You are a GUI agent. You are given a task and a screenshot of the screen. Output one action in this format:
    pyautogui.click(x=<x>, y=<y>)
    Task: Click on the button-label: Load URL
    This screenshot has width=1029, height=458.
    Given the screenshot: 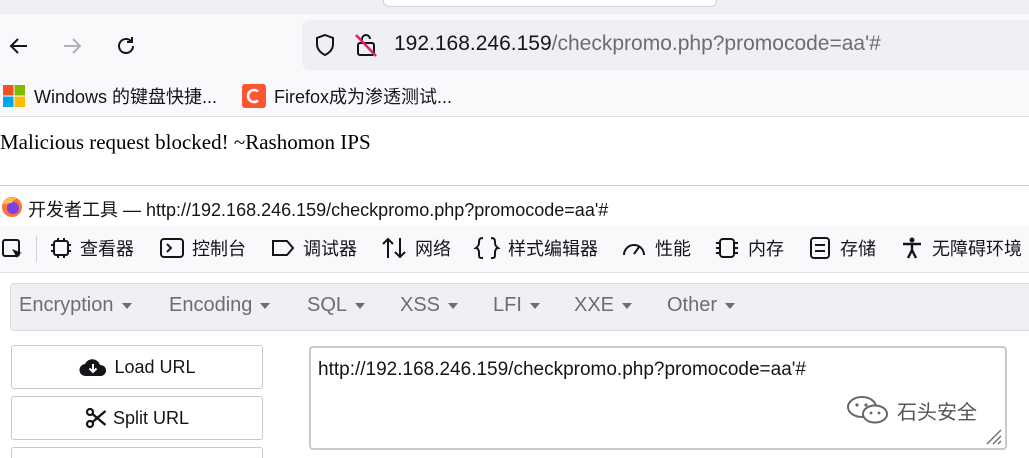 What is the action you would take?
    pyautogui.click(x=155, y=366)
    